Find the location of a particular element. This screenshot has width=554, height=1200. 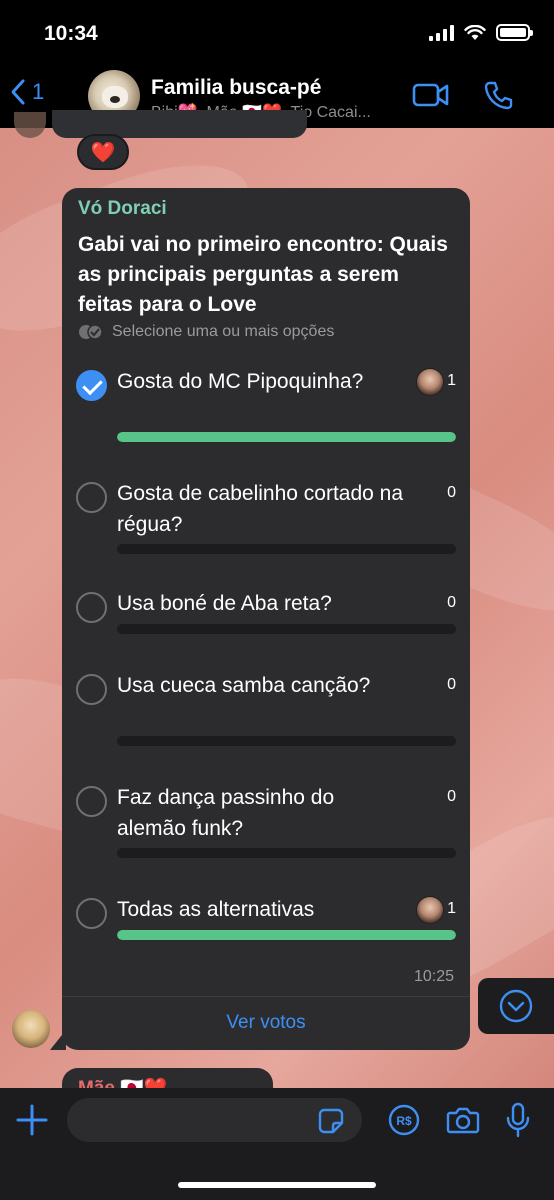

message-composer: R$ is located at coordinates (277, 1144).